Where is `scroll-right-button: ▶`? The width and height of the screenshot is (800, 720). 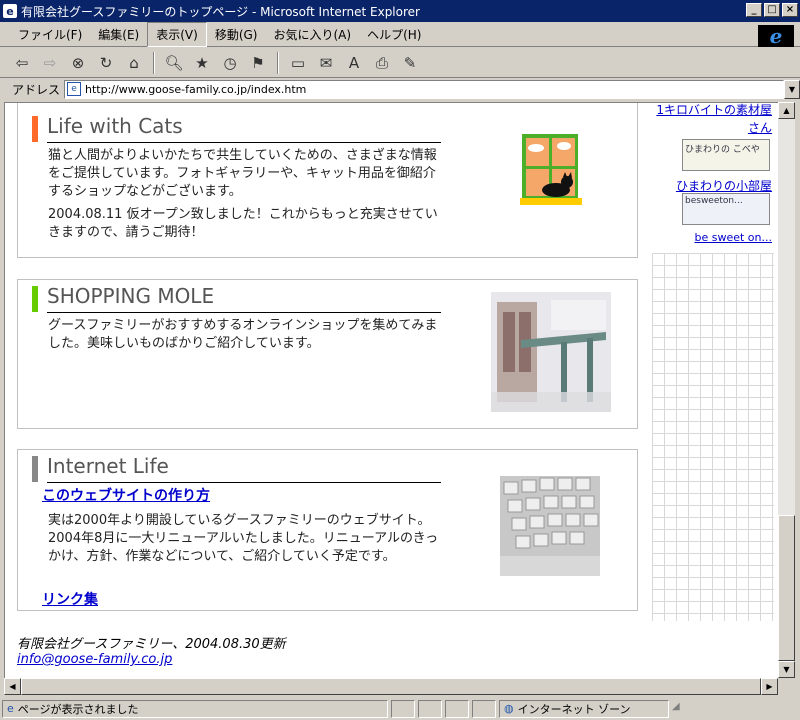
scroll-right-button: ▶ is located at coordinates (769, 686).